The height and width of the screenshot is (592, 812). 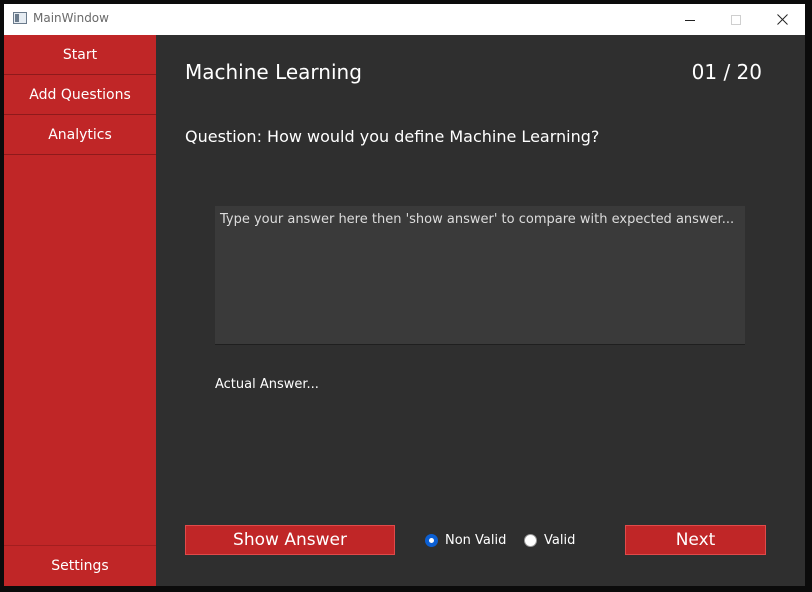 I want to click on radio-checked-indicator, so click(x=431, y=540).